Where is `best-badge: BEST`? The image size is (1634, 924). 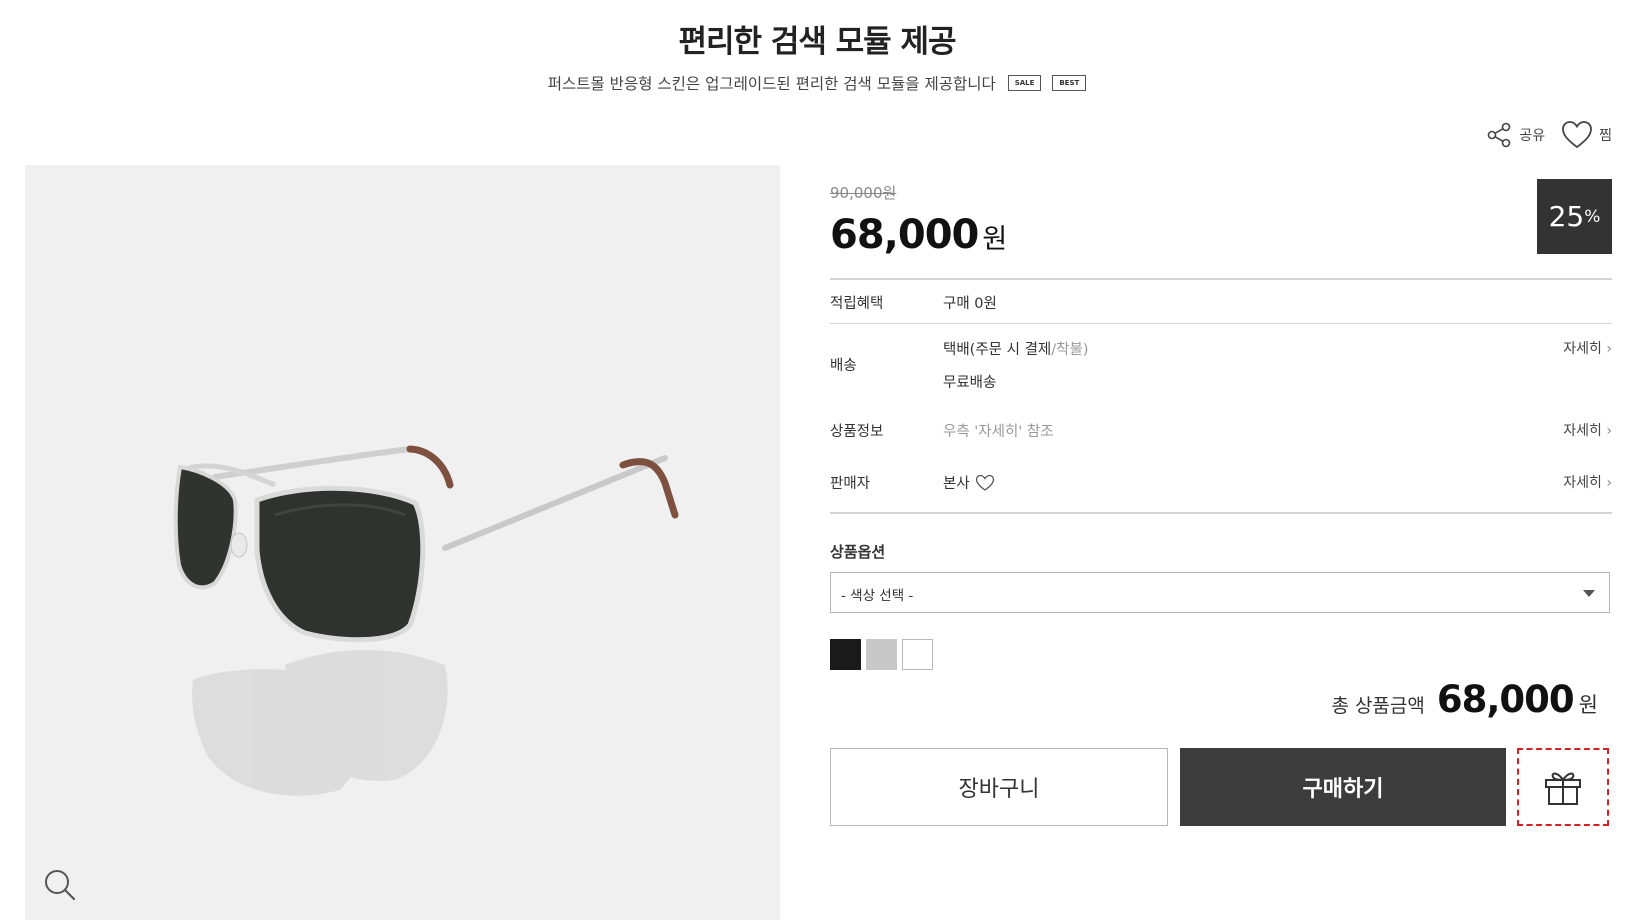
best-badge: BEST is located at coordinates (1069, 82).